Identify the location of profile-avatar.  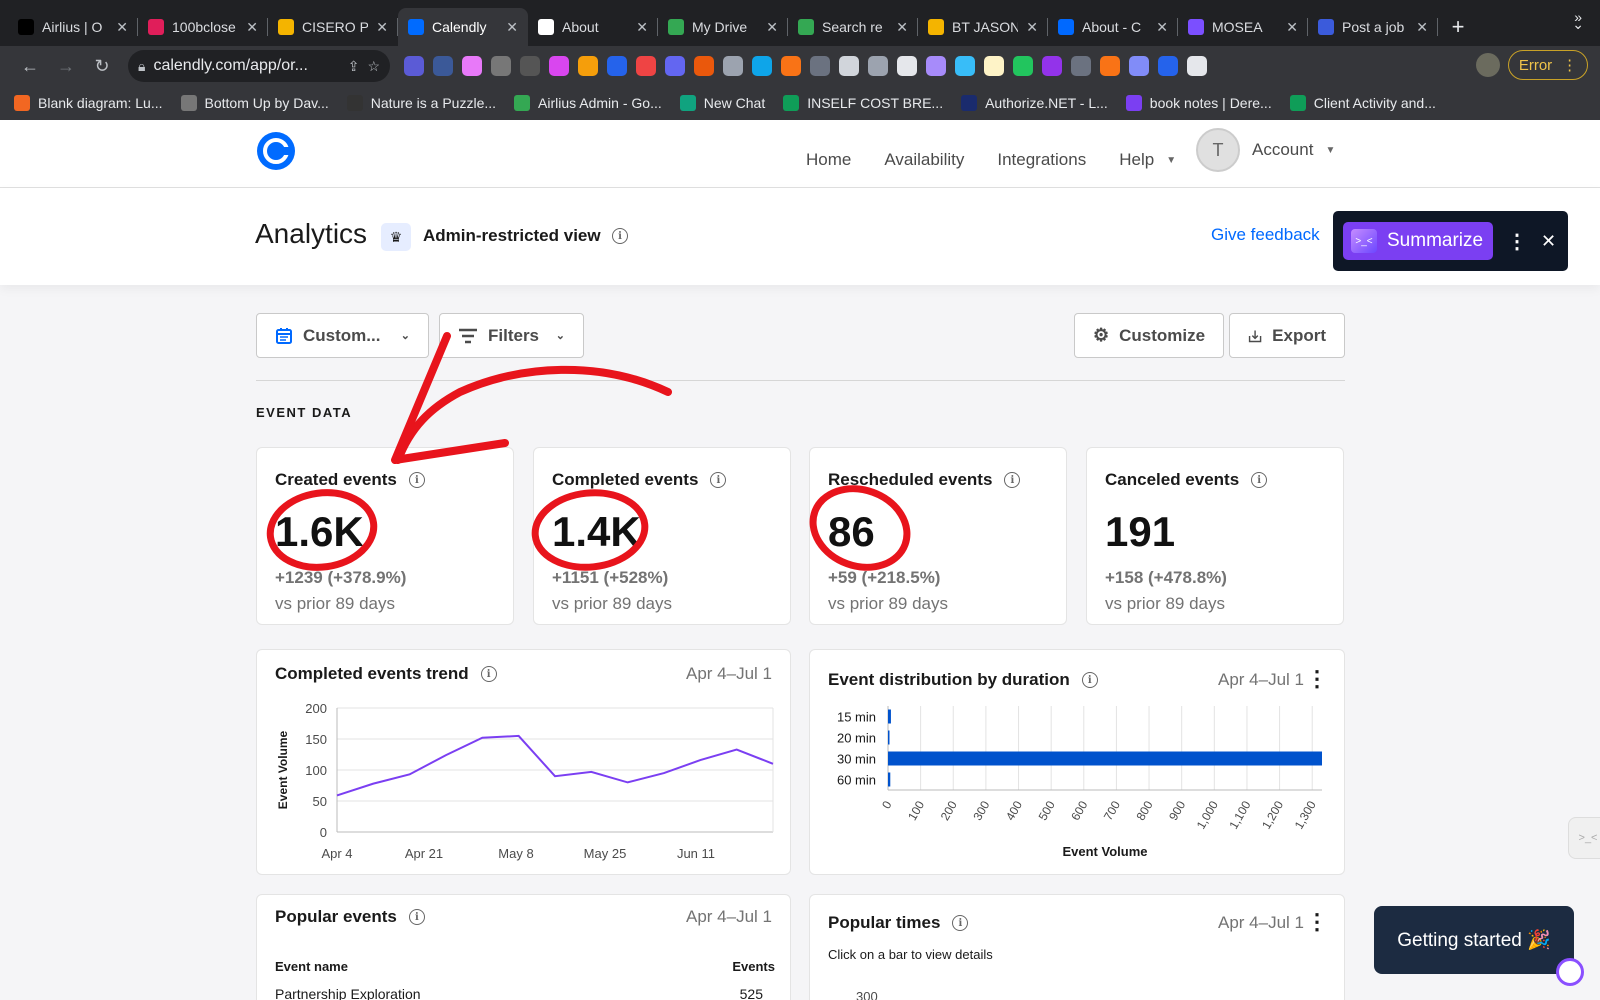
(1488, 65).